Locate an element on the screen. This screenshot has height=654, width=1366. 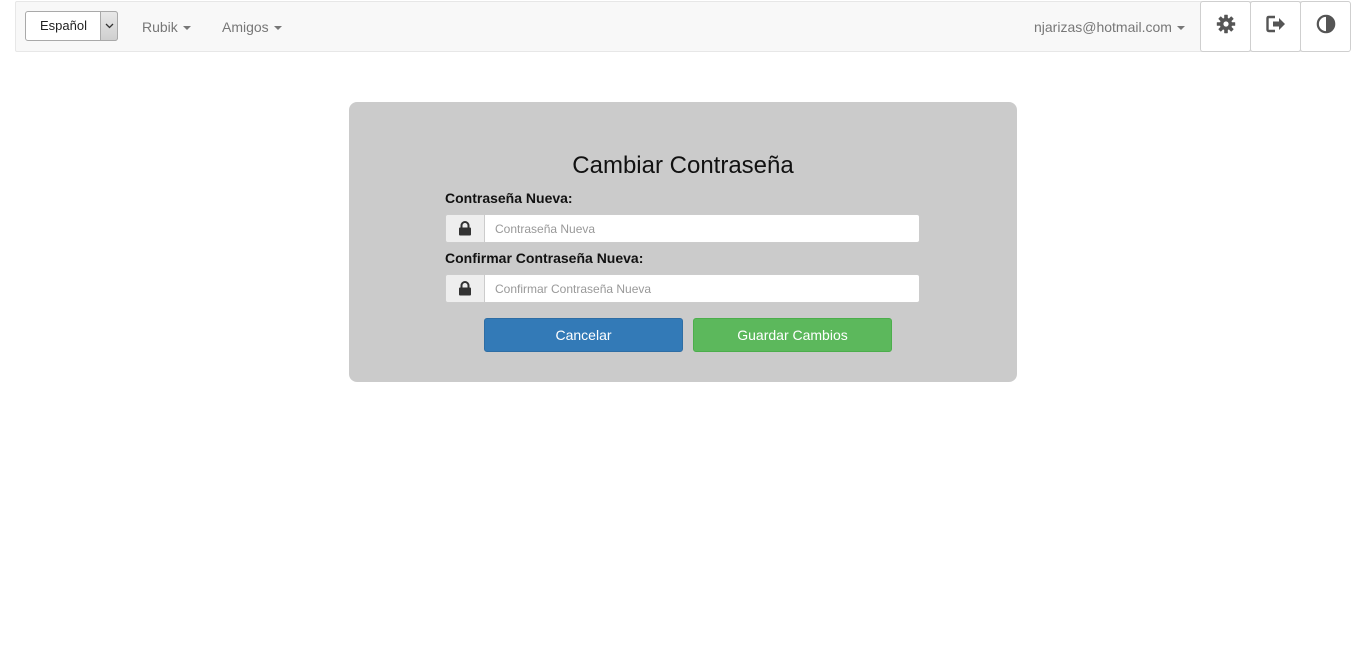
logout-icon is located at coordinates (1275, 26).